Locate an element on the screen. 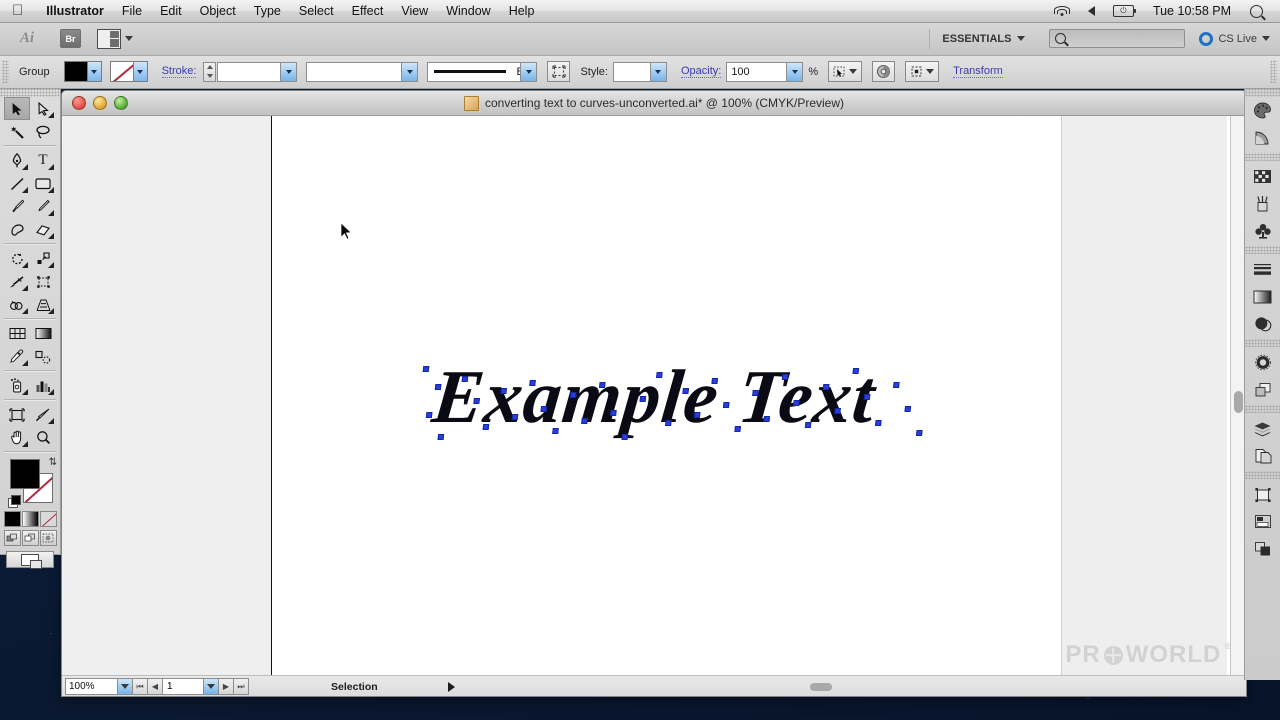  opacity-label: Opacity: is located at coordinates (701, 71).